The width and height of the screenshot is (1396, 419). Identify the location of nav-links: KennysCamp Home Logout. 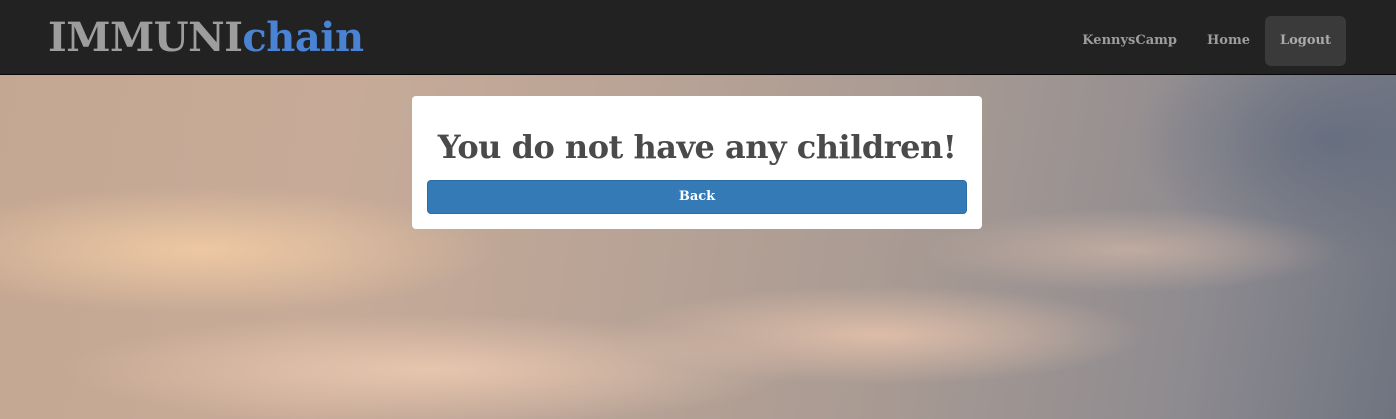
(1206, 41).